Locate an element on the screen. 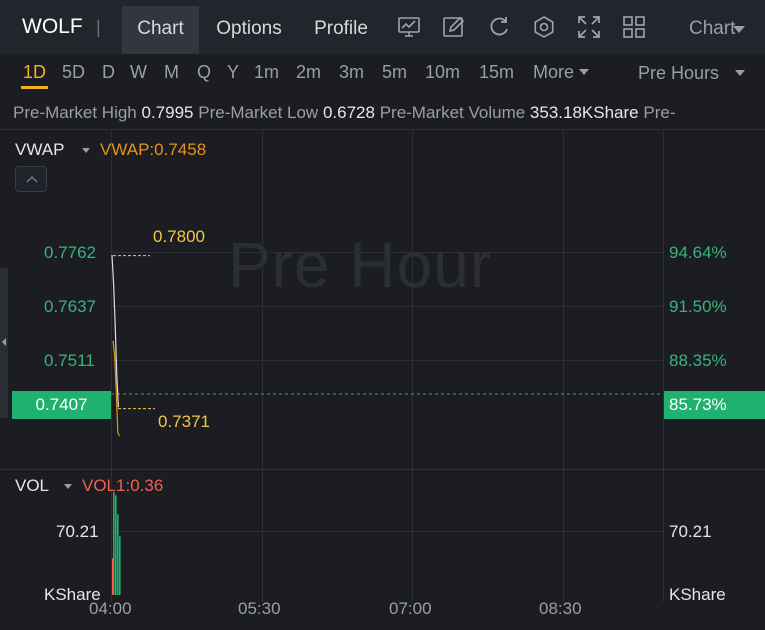  price-line is located at coordinates (115, 331).